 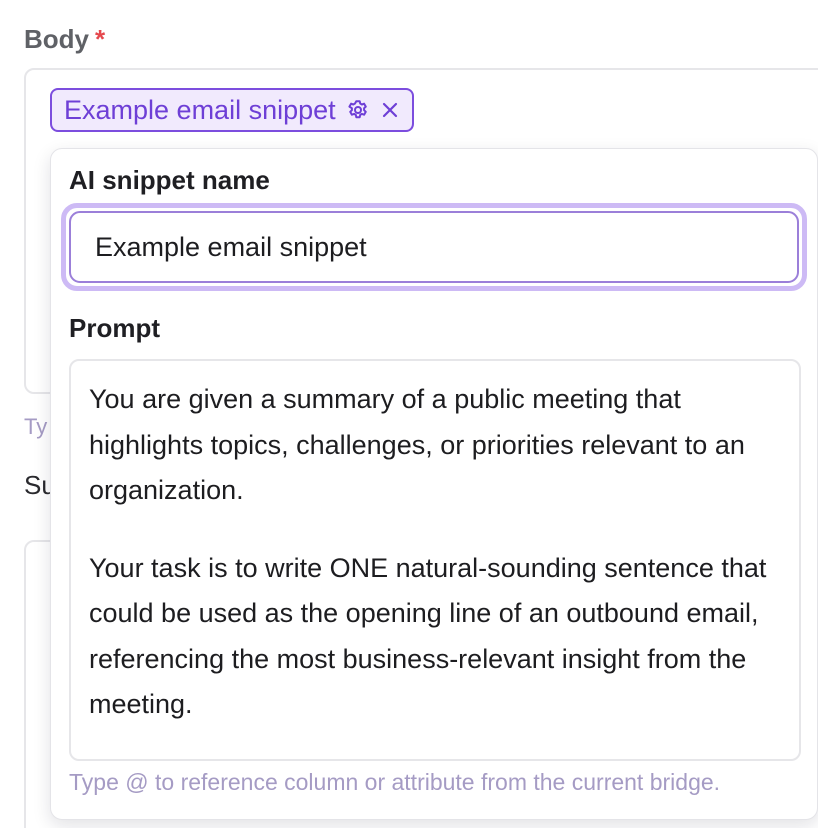 What do you see at coordinates (100, 39) in the screenshot?
I see `required-marker: *` at bounding box center [100, 39].